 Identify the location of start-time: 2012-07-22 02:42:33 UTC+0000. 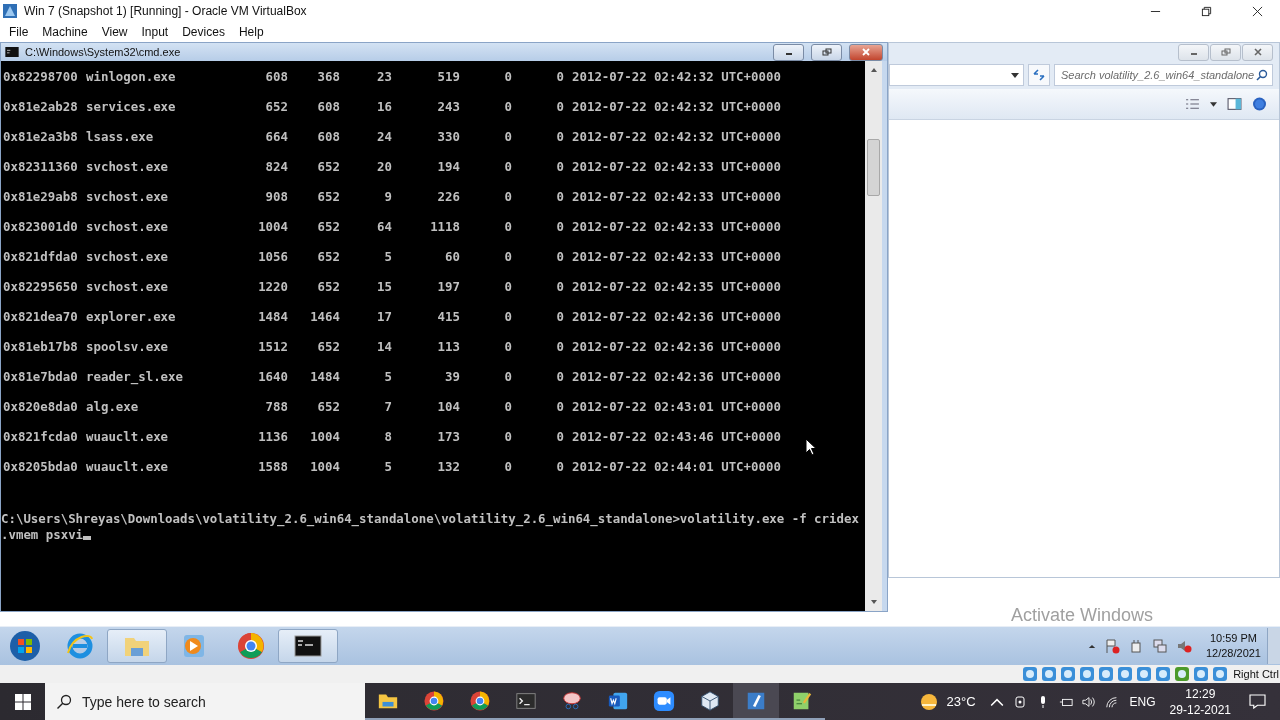
(676, 226).